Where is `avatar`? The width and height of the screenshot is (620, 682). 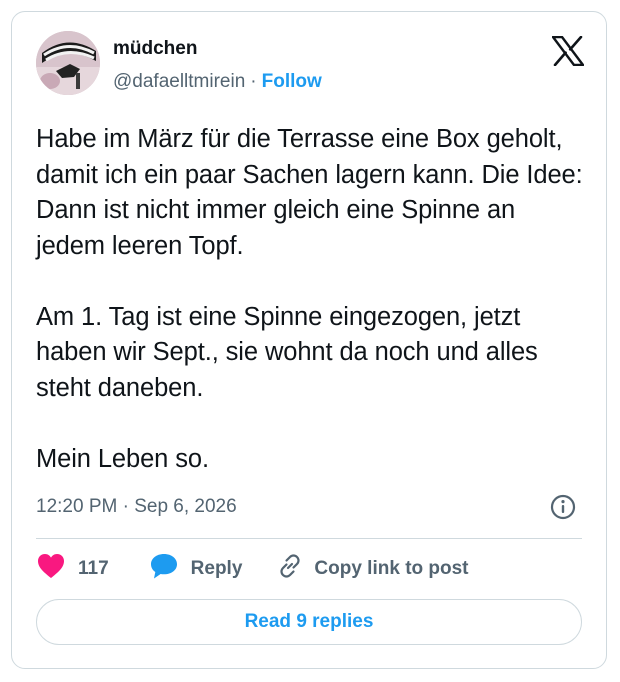
avatar is located at coordinates (68, 63).